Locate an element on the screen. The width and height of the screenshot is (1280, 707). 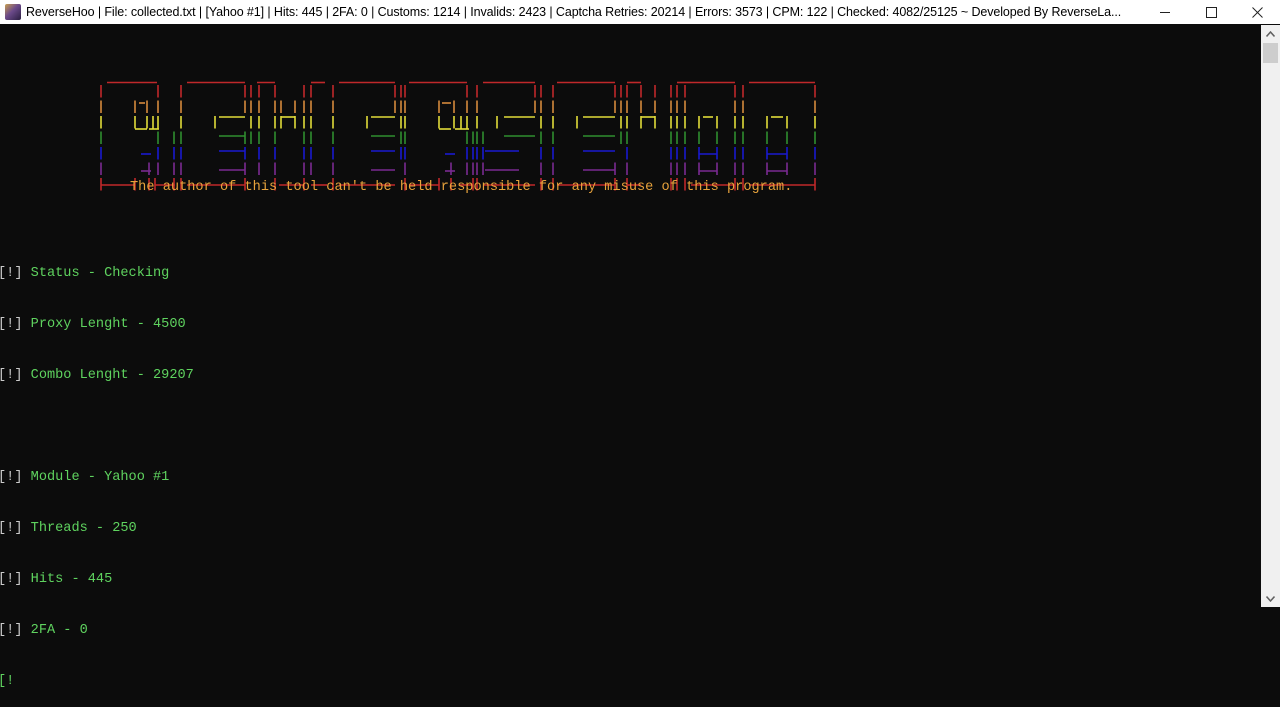
clipped-bottom-row is located at coordinates (630, 602).